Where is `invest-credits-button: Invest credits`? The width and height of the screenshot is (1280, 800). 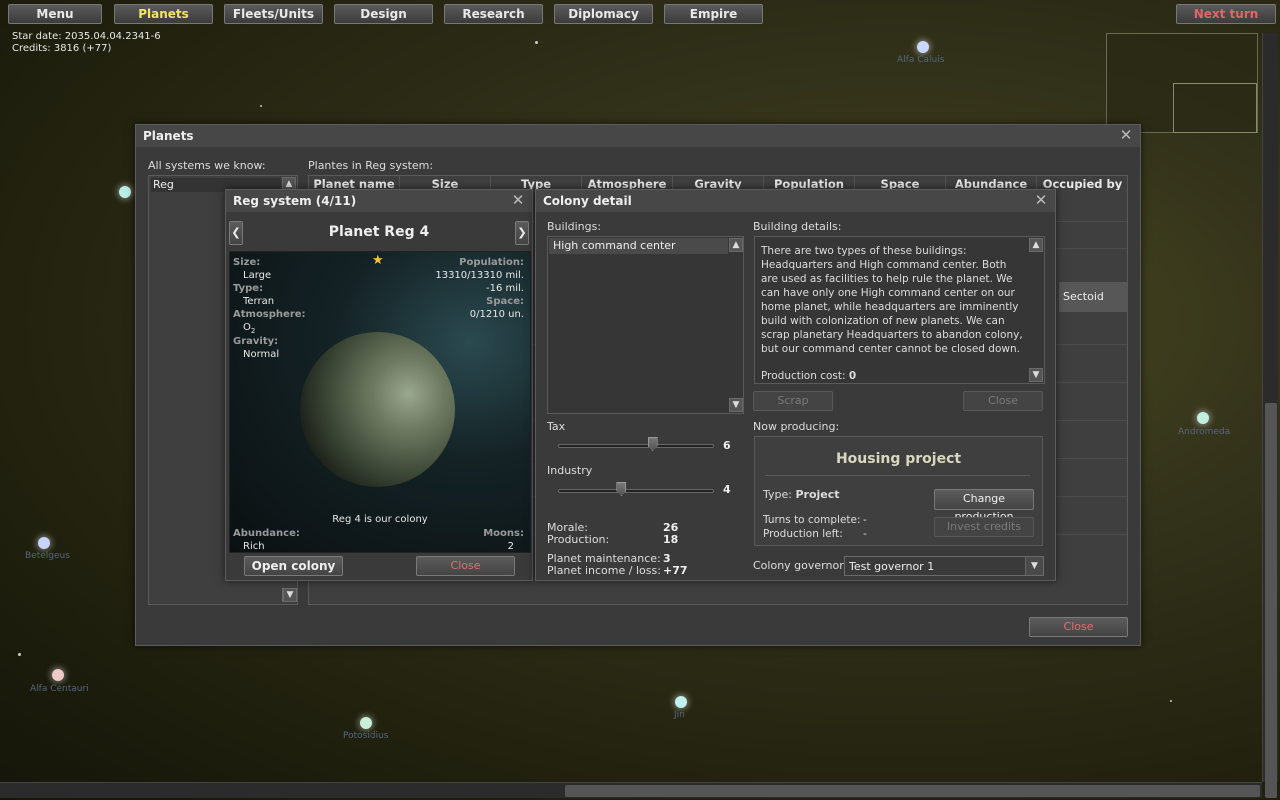 invest-credits-button: Invest credits is located at coordinates (984, 527).